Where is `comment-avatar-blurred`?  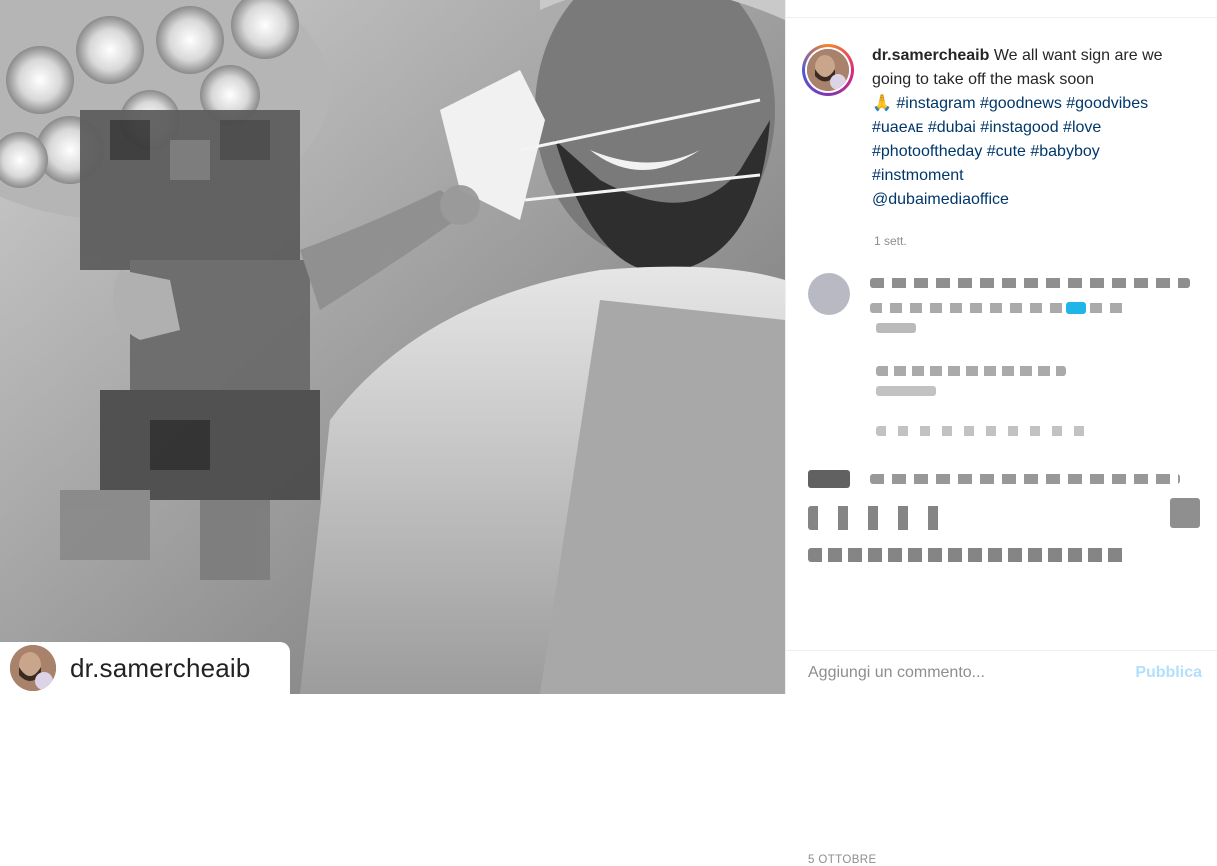
comment-avatar-blurred is located at coordinates (829, 294).